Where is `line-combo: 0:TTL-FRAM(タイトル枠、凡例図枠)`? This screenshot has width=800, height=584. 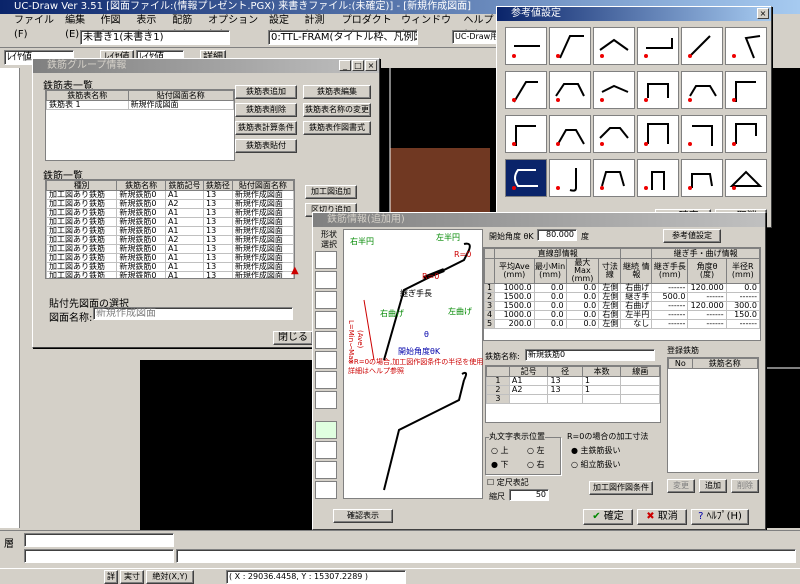
line-combo: 0:TTL-FRAM(タイトル枠、凡例図枠) is located at coordinates (343, 37).